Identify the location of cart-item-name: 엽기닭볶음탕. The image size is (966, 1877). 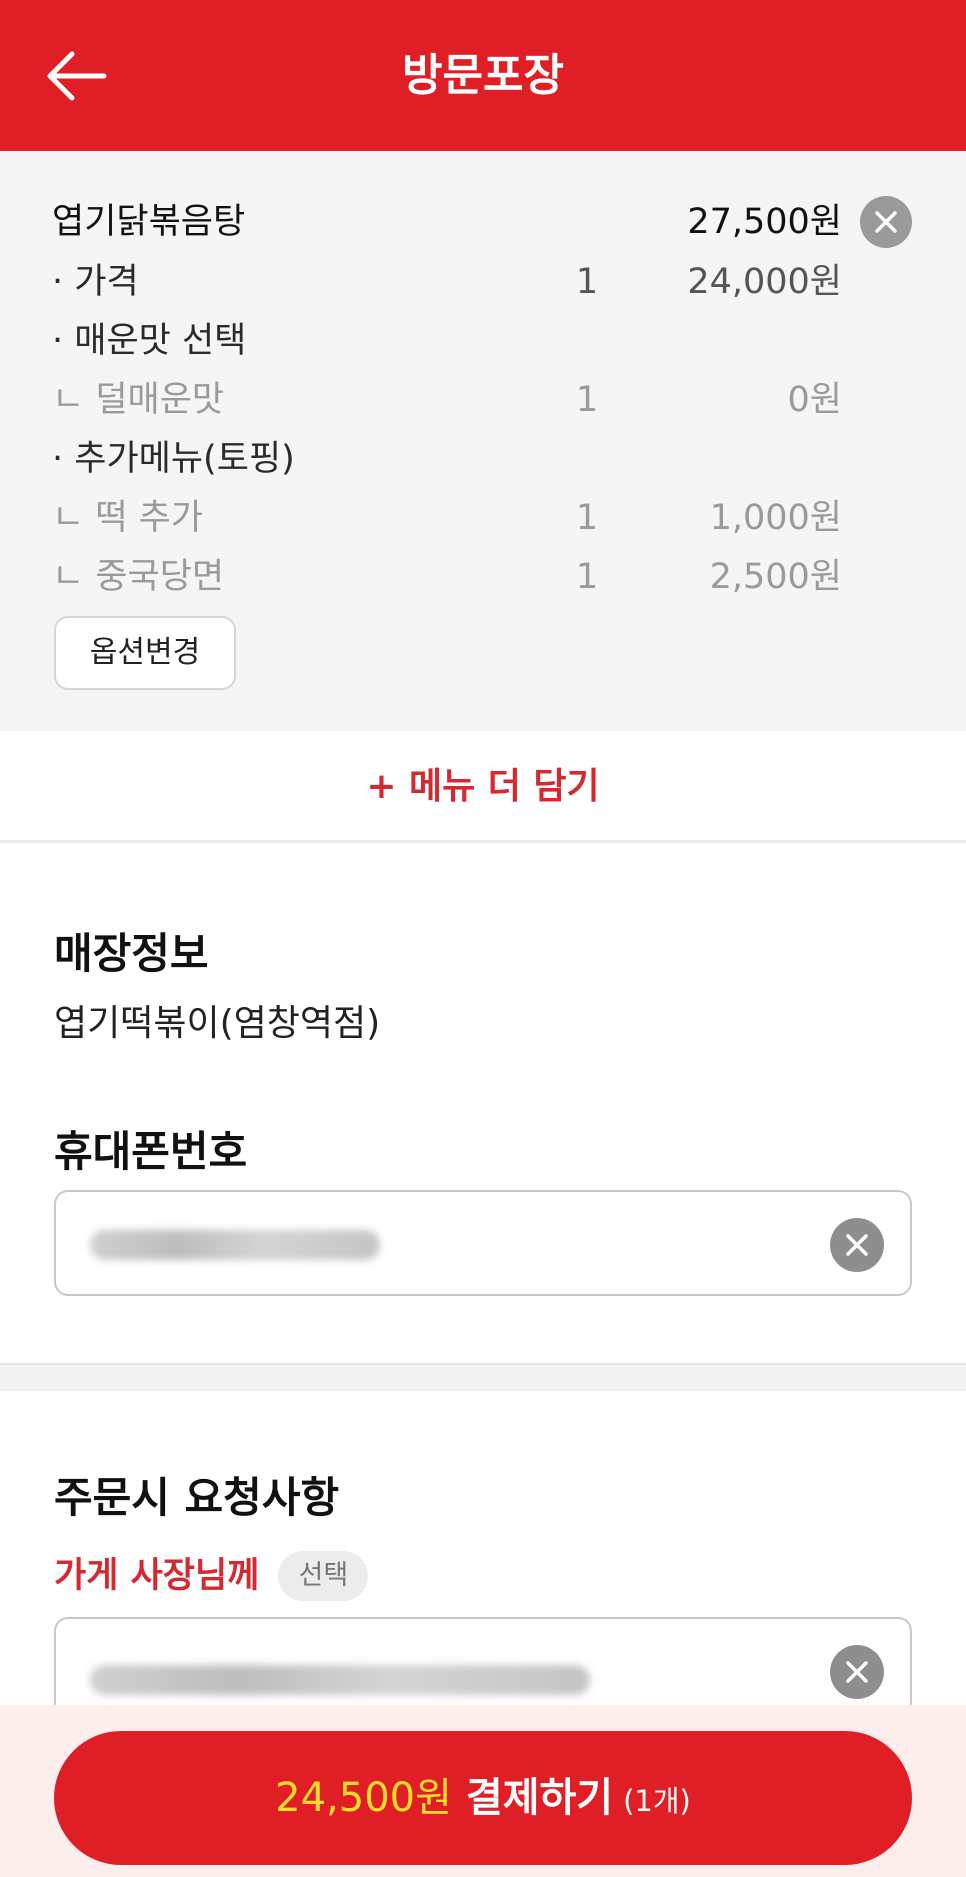
(149, 222).